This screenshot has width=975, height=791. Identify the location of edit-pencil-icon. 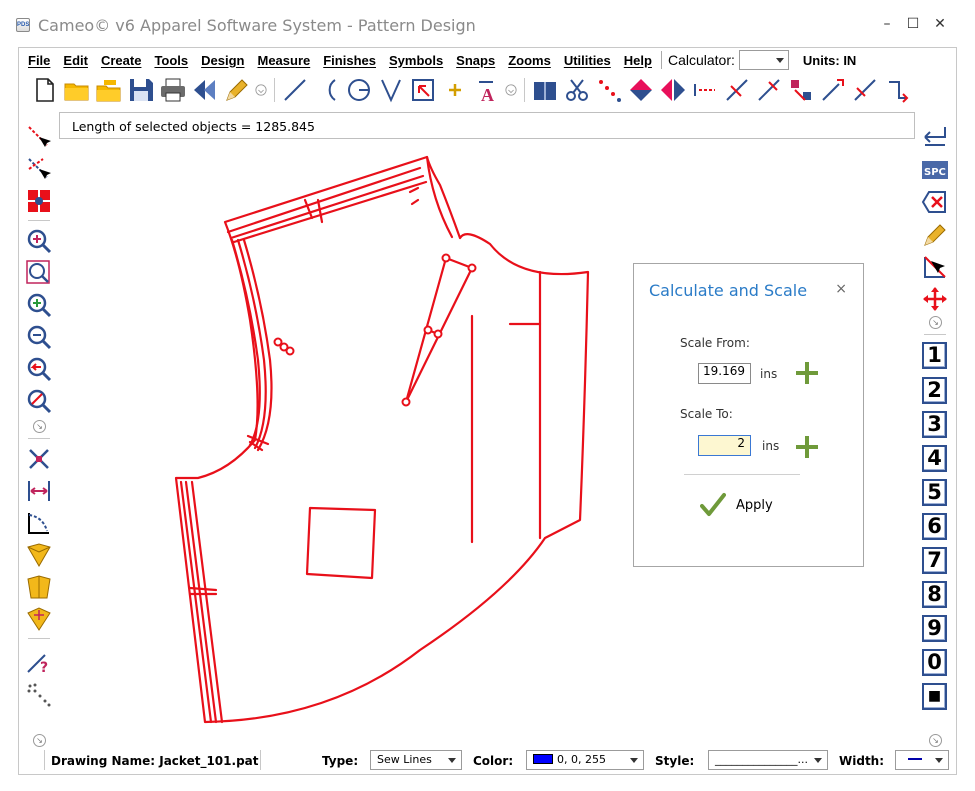
(935, 235).